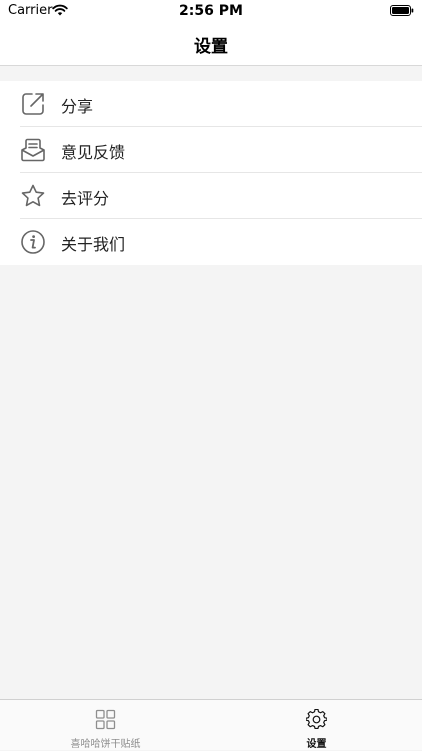 The height and width of the screenshot is (751, 422). Describe the element at coordinates (221, 242) in the screenshot. I see `settings-item-about: 关于我们` at that location.